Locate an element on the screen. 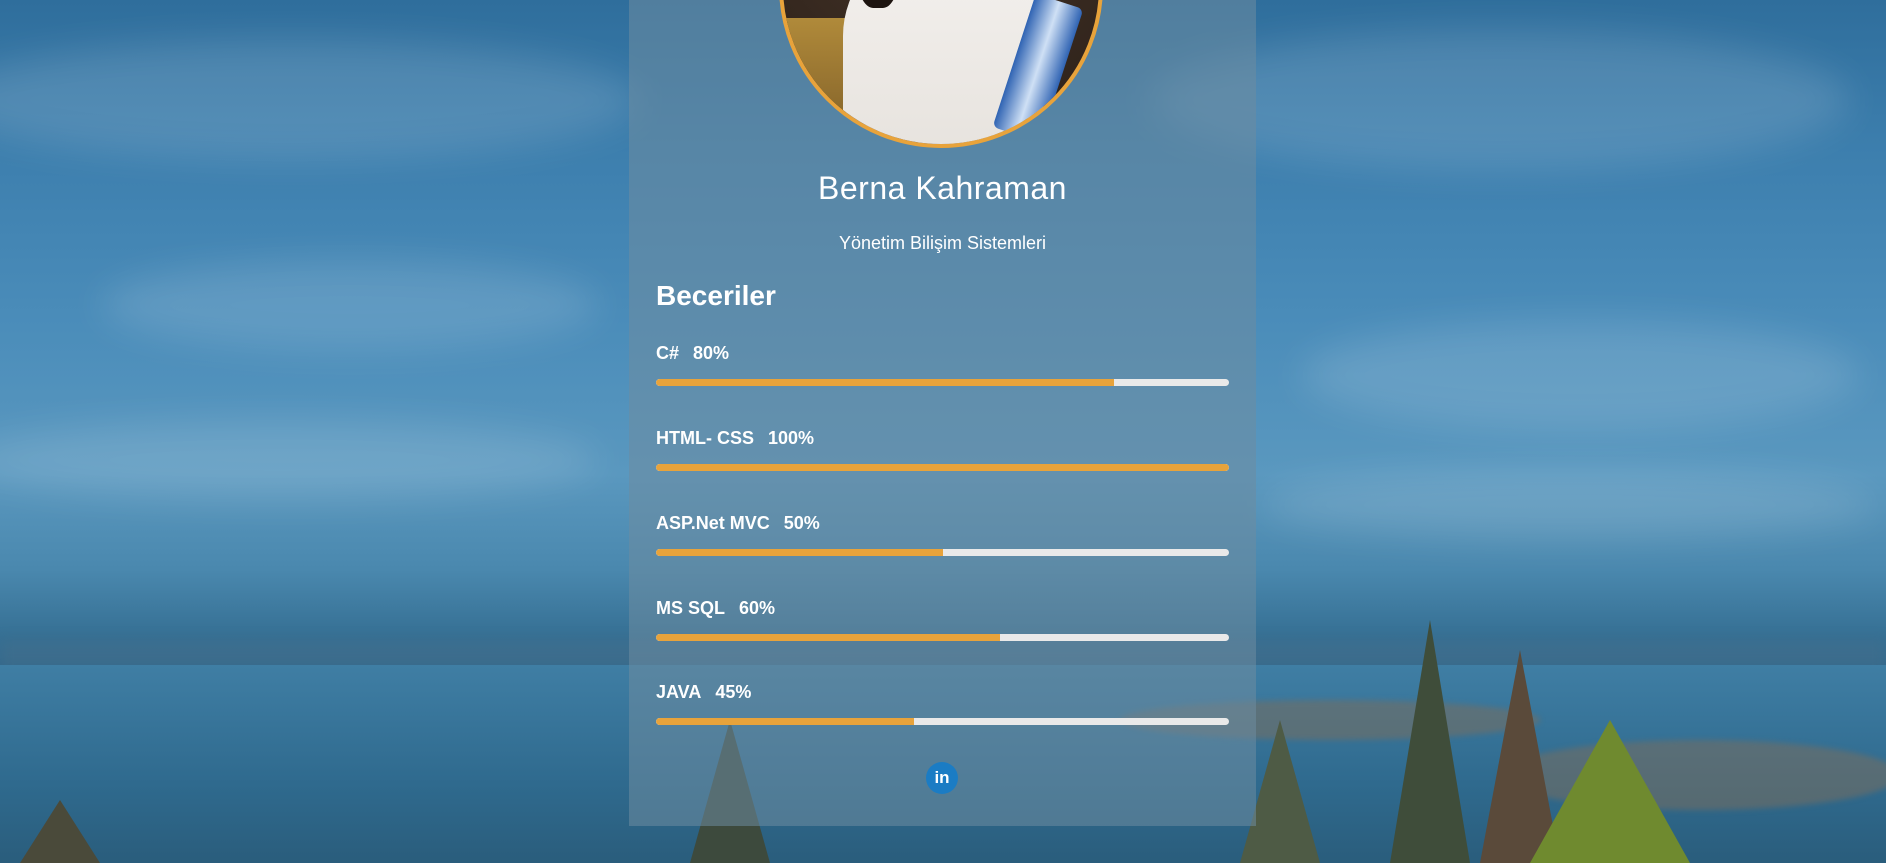 The image size is (1886, 863). skill-item: MS SQL 60% is located at coordinates (942, 618).